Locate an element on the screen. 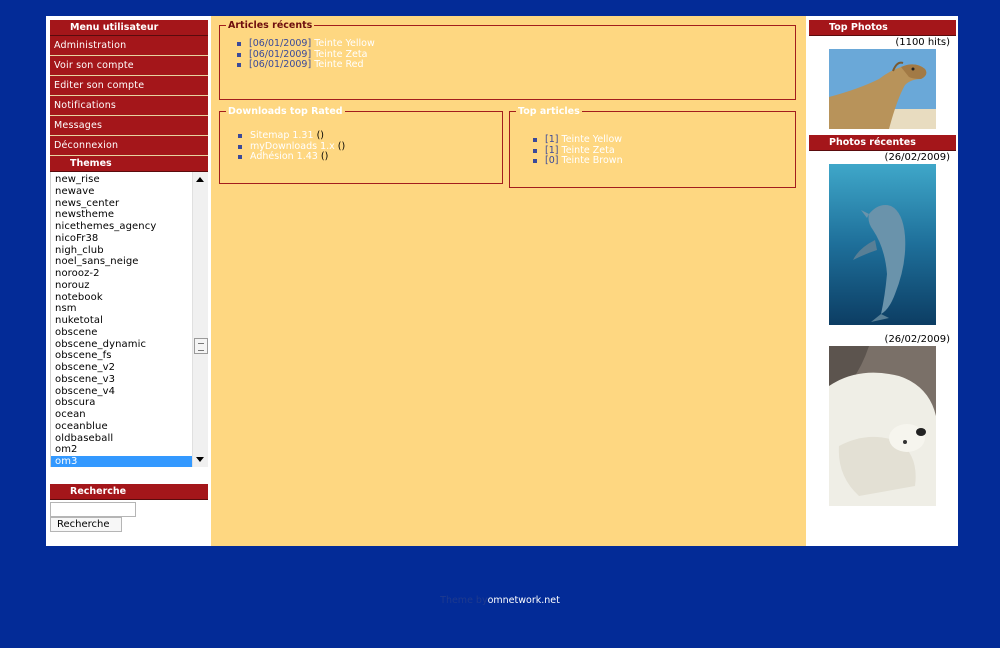  themes-scrollbar is located at coordinates (200, 319).